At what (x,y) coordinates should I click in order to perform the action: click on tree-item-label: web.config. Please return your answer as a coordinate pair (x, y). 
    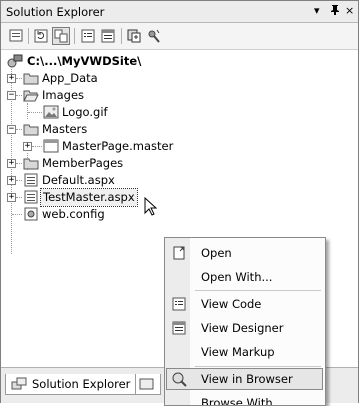
    Looking at the image, I should click on (73, 214).